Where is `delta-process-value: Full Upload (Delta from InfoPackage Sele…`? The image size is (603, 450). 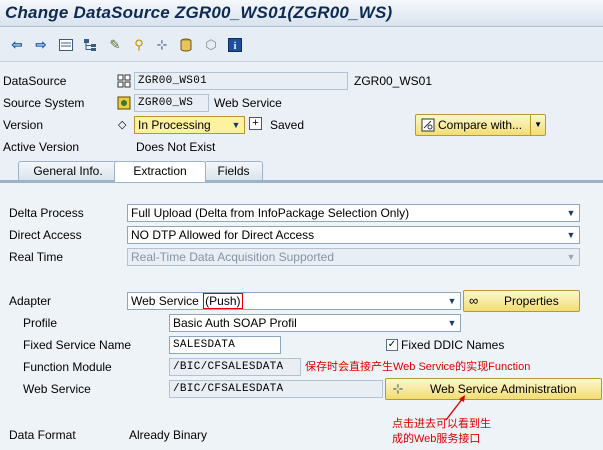
delta-process-value: Full Upload (Delta from InfoPackage Sele… is located at coordinates (270, 213).